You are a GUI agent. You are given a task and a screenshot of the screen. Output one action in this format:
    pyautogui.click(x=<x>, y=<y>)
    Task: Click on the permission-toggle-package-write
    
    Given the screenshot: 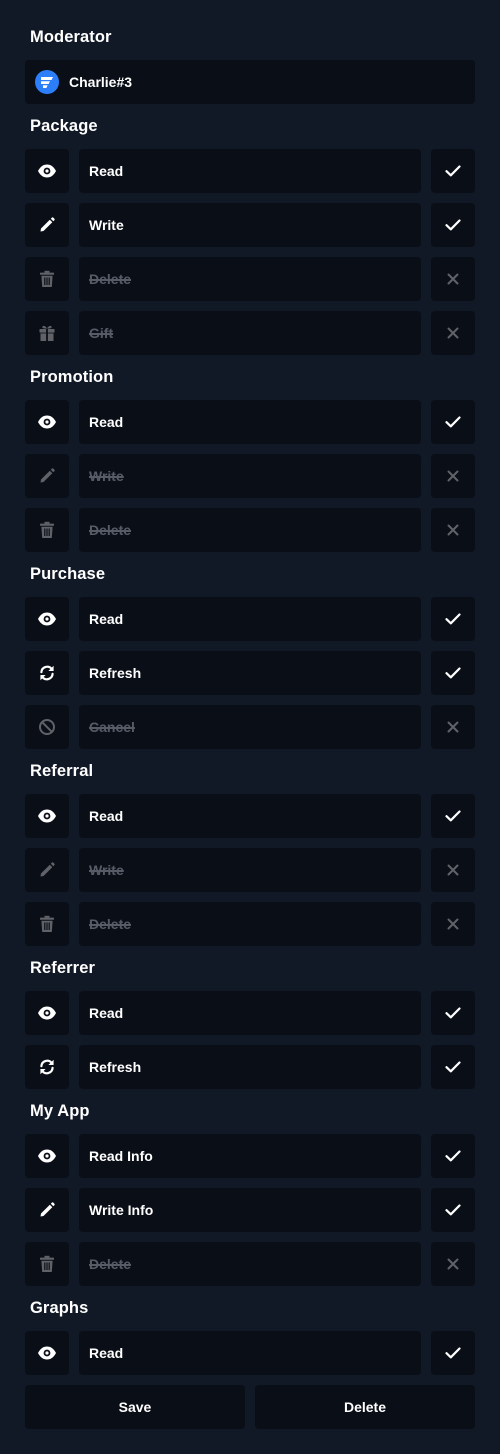 What is the action you would take?
    pyautogui.click(x=453, y=225)
    